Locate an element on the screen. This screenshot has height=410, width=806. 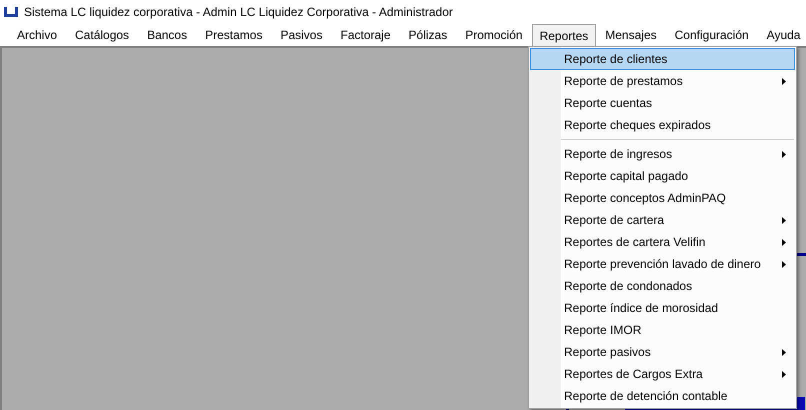
menu-item: Promoción is located at coordinates (494, 35).